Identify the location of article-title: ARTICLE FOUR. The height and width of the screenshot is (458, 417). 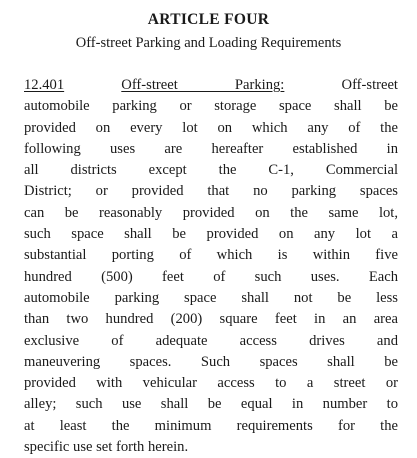
(208, 19).